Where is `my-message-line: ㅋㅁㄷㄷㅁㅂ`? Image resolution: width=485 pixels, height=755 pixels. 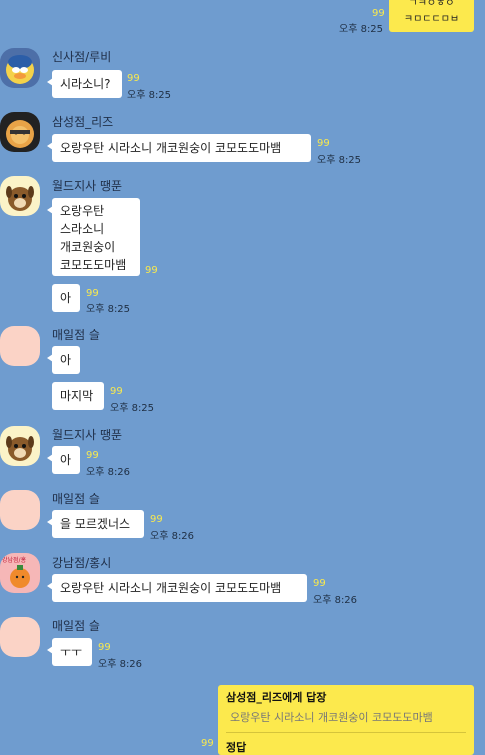
my-message-line: ㅋㅁㄷㄷㅁㅂ is located at coordinates (431, 19).